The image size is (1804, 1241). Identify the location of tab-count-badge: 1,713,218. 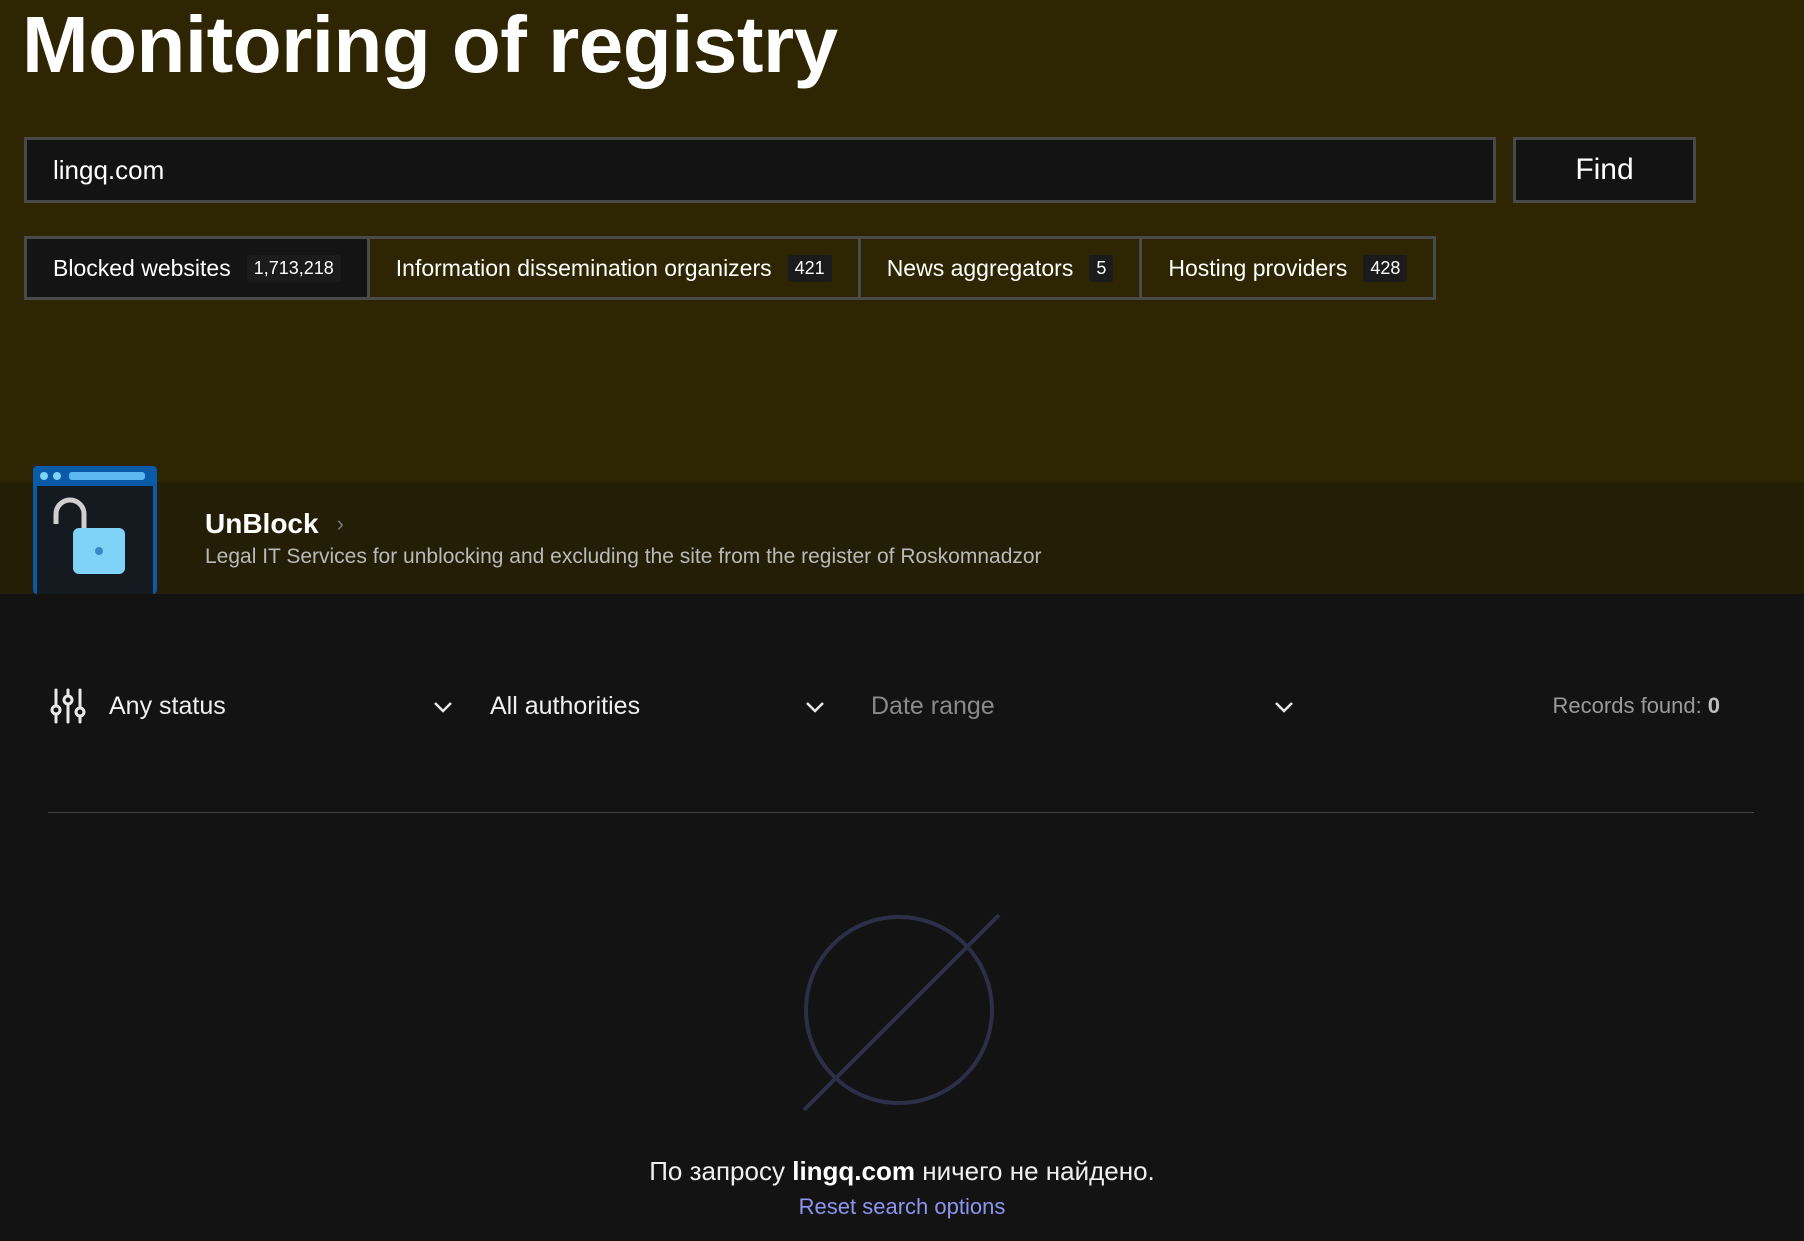
(293, 268).